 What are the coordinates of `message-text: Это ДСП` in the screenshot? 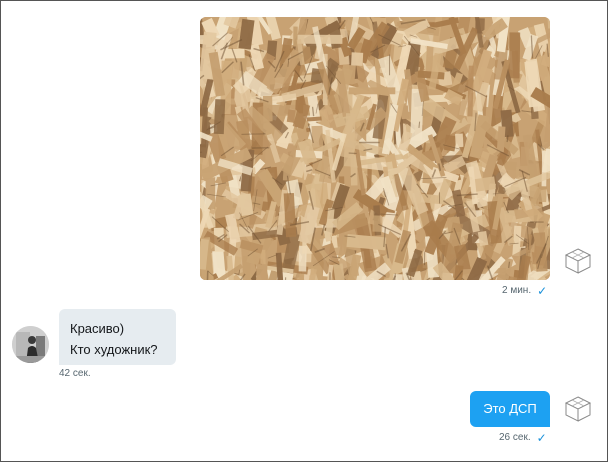 It's located at (510, 408).